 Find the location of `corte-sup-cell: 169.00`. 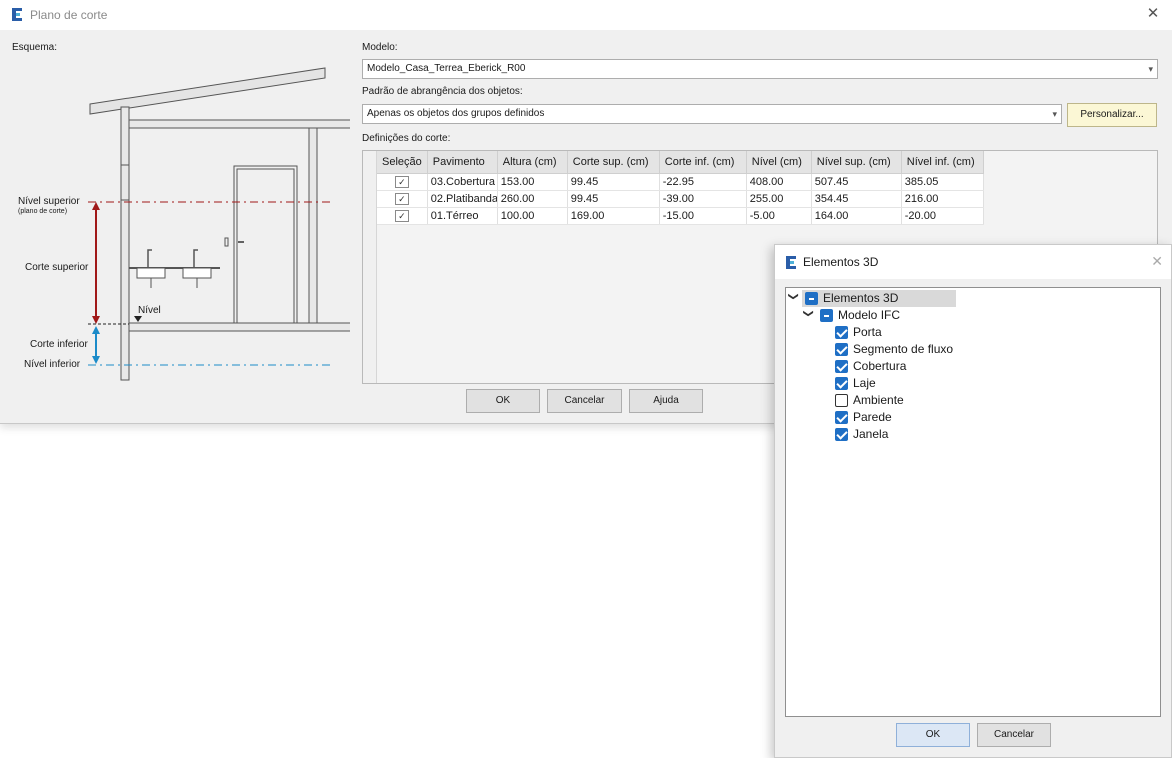

corte-sup-cell: 169.00 is located at coordinates (613, 216).